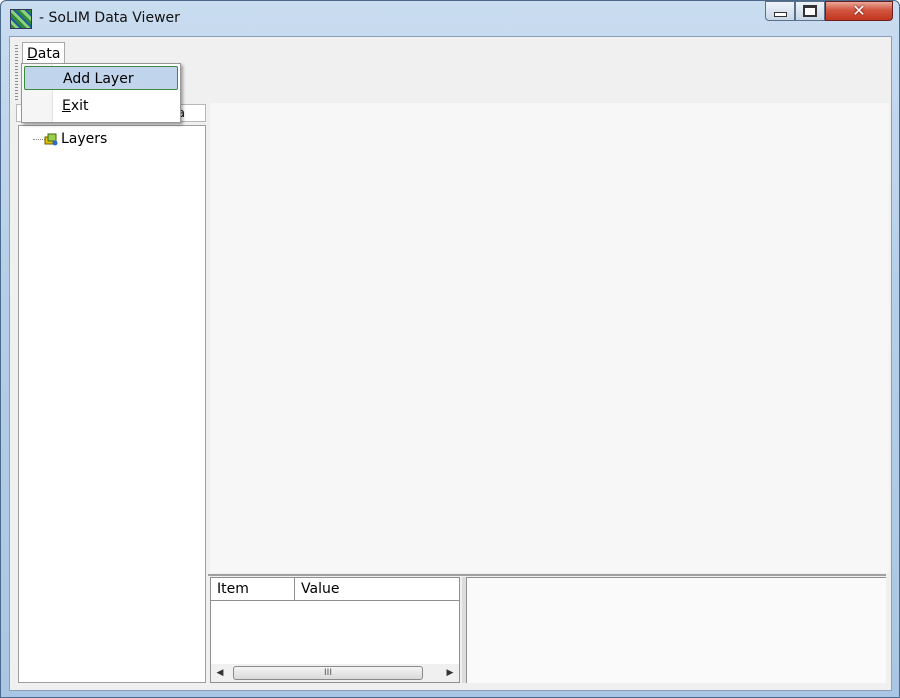  I want to click on maximize-icon, so click(810, 11).